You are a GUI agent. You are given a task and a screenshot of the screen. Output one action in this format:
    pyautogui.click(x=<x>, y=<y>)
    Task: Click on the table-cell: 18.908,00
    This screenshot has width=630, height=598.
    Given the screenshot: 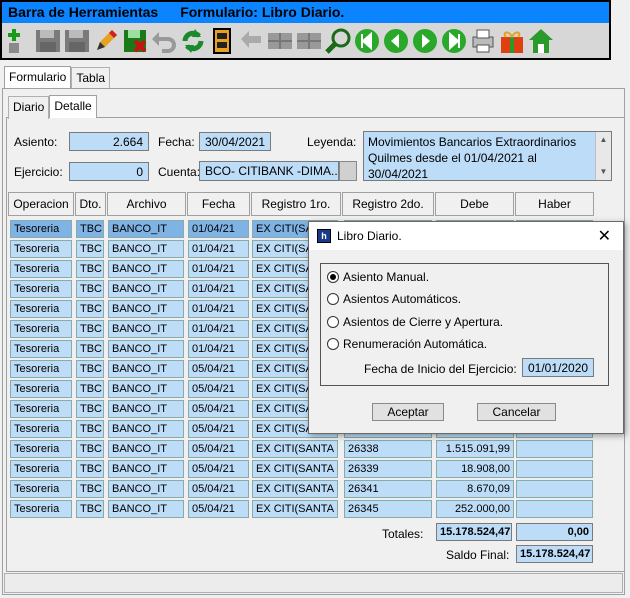 What is the action you would take?
    pyautogui.click(x=475, y=469)
    